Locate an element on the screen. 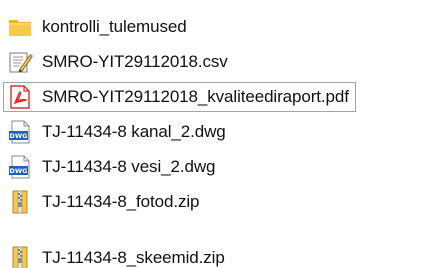 Image resolution: width=431 pixels, height=268 pixels. file-name: kontrolli_tulemused is located at coordinates (114, 26).